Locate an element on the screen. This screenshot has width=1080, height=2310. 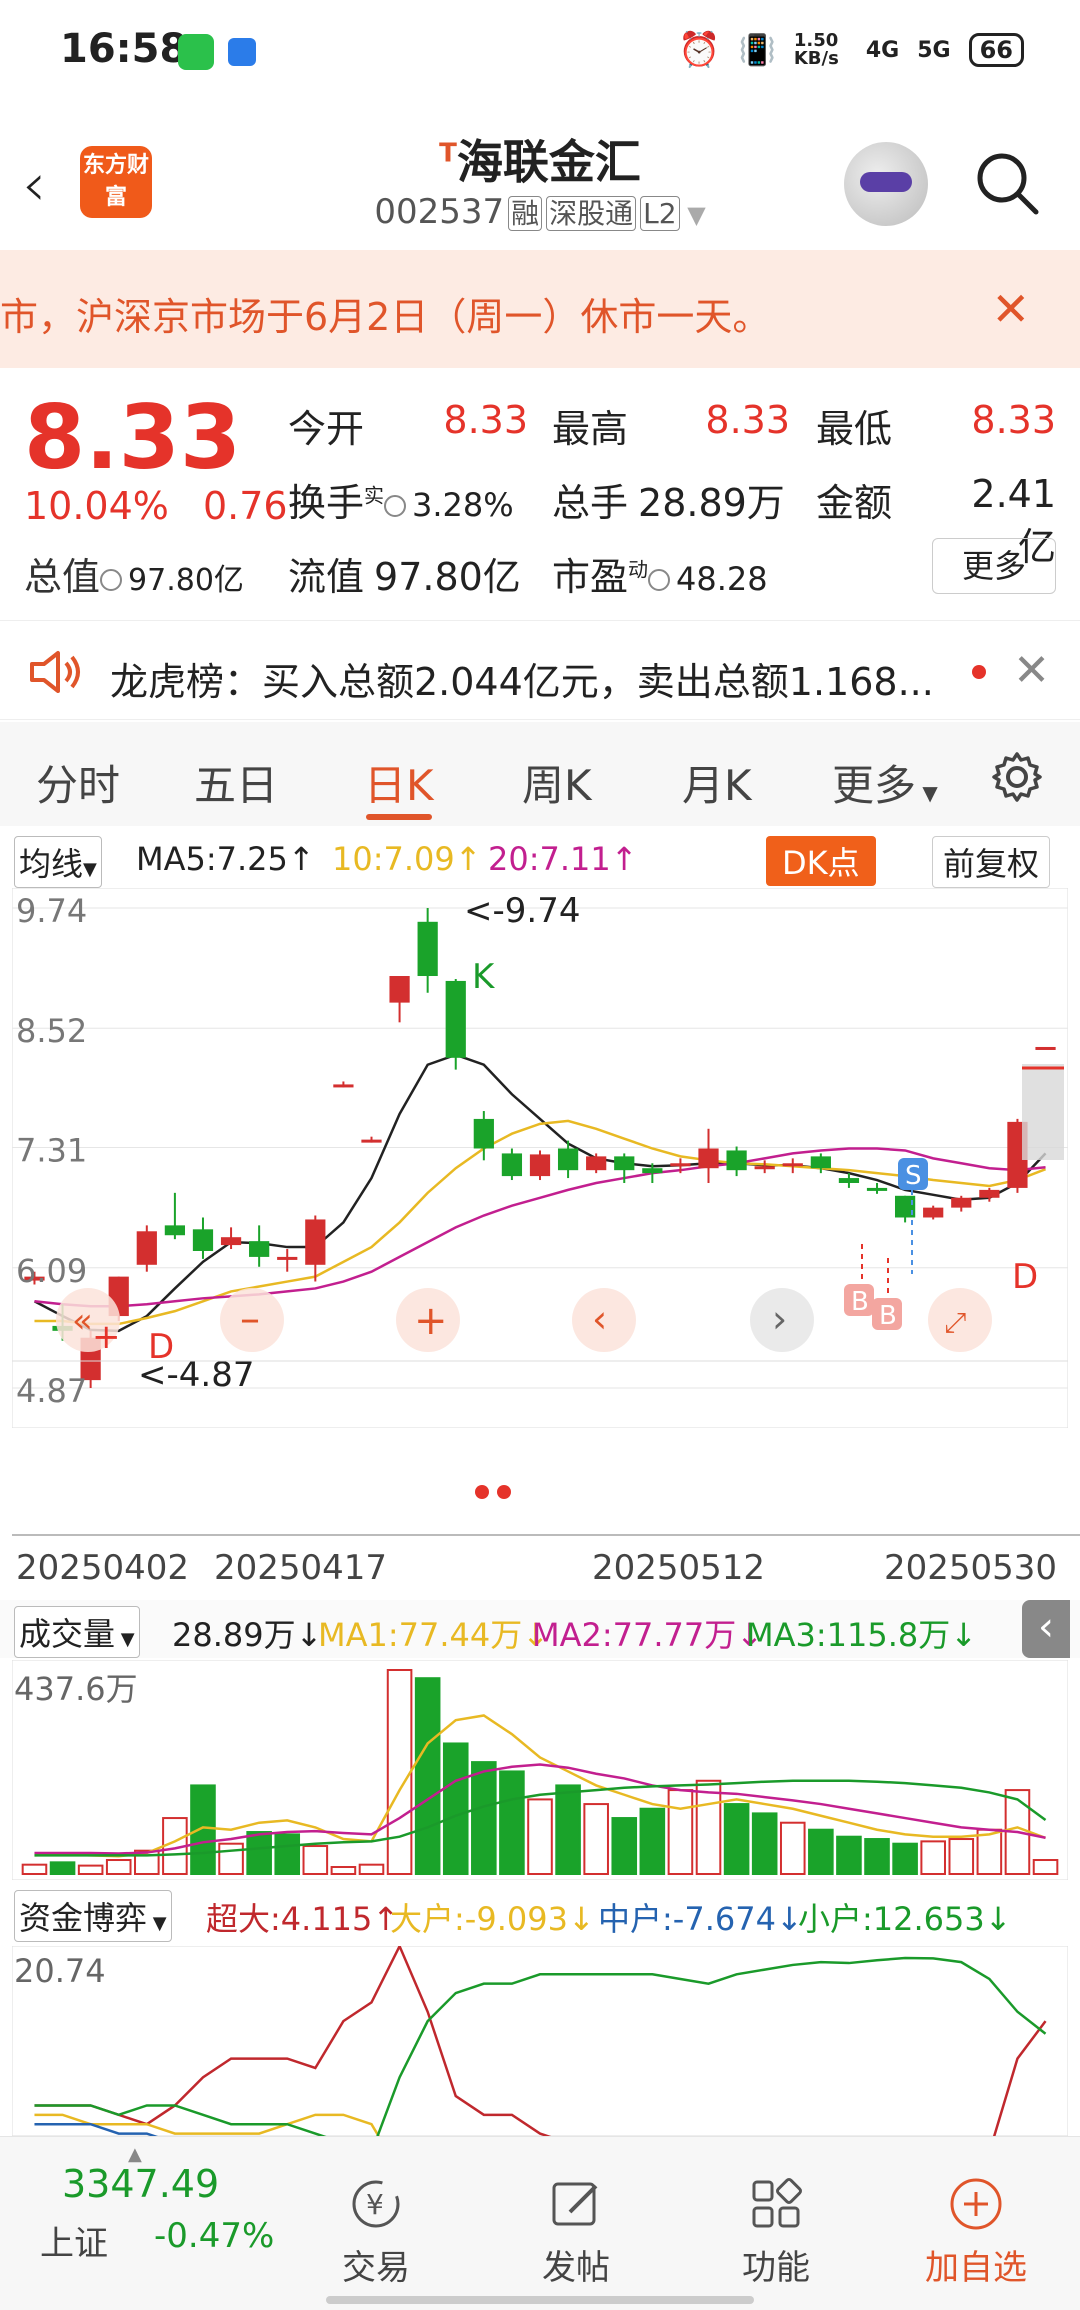
tab-weekly-k: 周K is located at coordinates (557, 782).